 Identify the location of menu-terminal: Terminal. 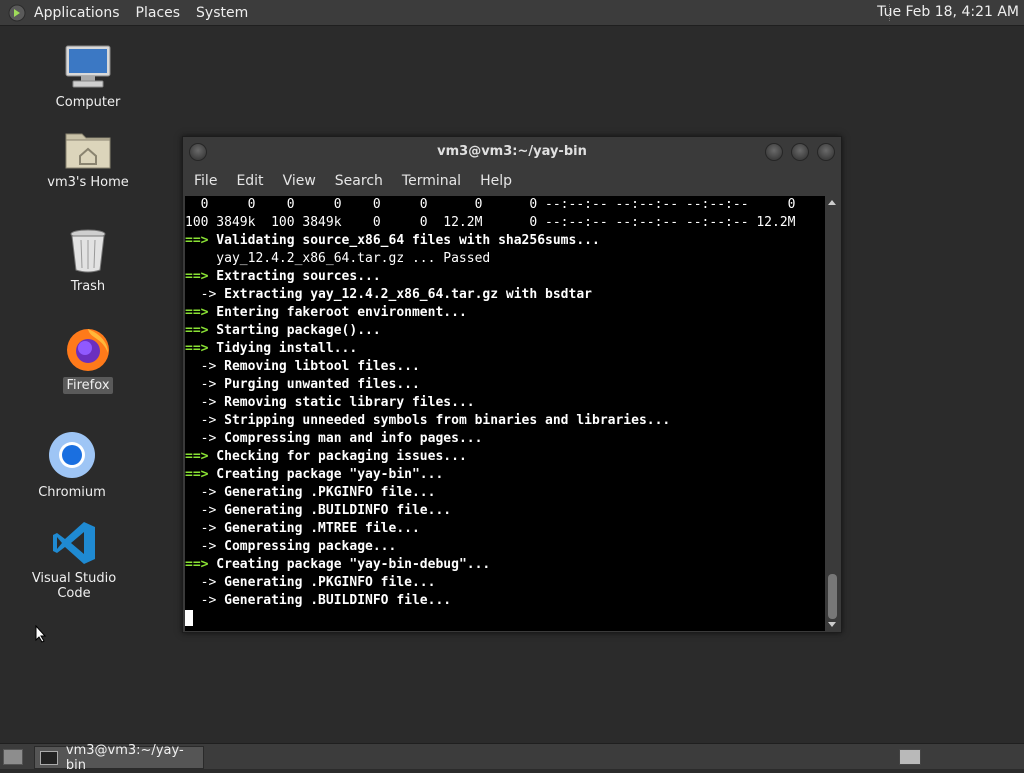
(431, 181).